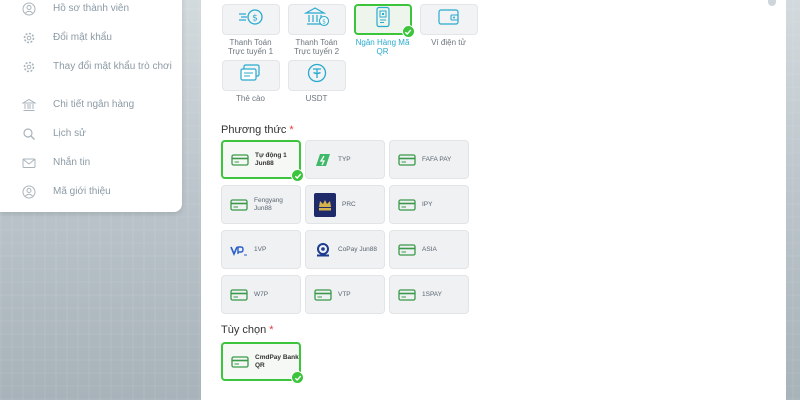 The height and width of the screenshot is (400, 800). What do you see at coordinates (316, 98) in the screenshot?
I see `method-label: USDT` at bounding box center [316, 98].